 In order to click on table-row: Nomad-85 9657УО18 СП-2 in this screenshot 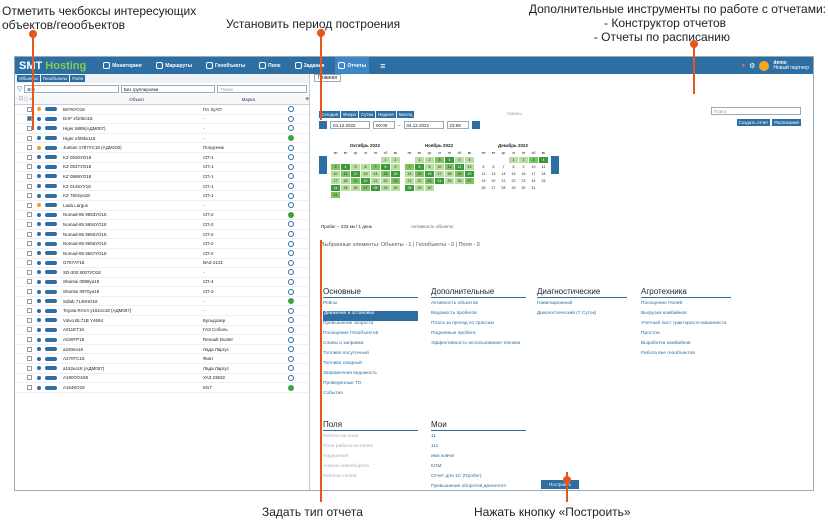, I will do `click(162, 254)`.